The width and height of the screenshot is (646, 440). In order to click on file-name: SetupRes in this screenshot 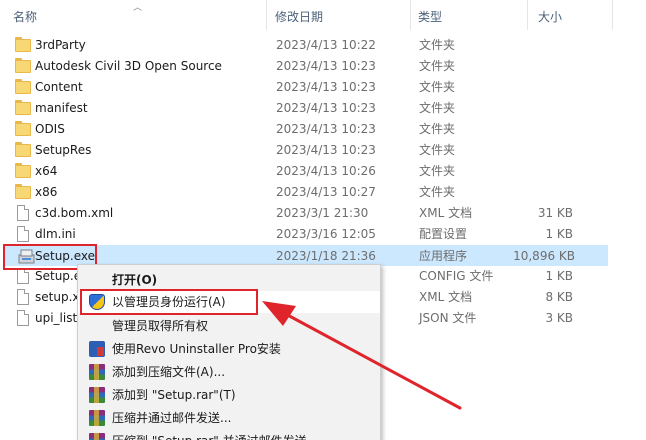, I will do `click(63, 150)`.